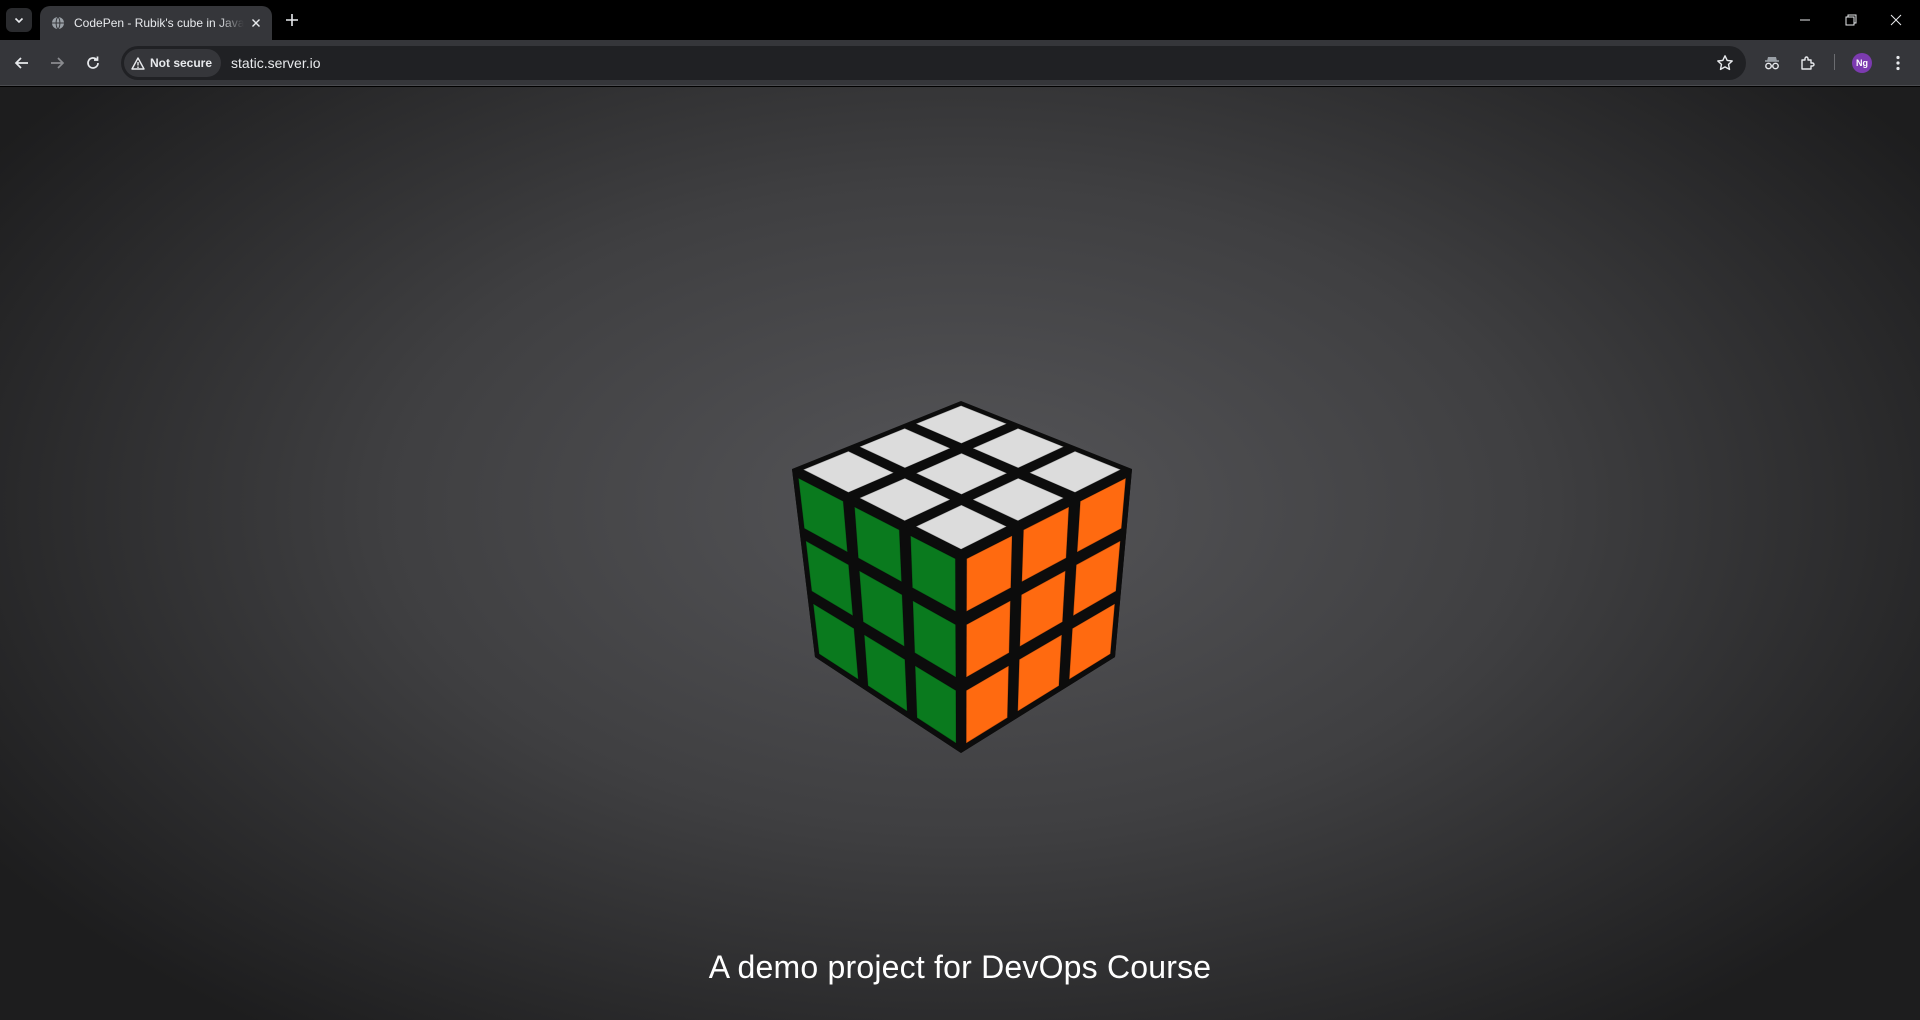 The height and width of the screenshot is (1020, 1920). I want to click on incognito-extension-button, so click(1772, 63).